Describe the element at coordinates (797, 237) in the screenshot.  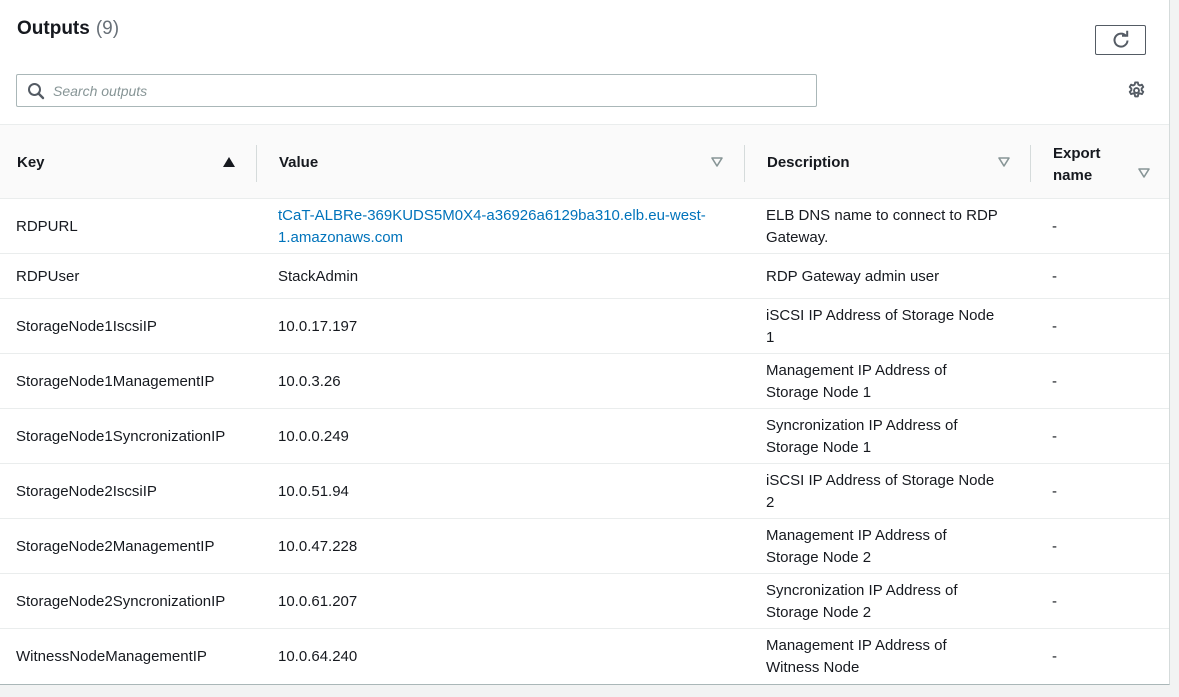
I see `description-line: Gateway.` at that location.